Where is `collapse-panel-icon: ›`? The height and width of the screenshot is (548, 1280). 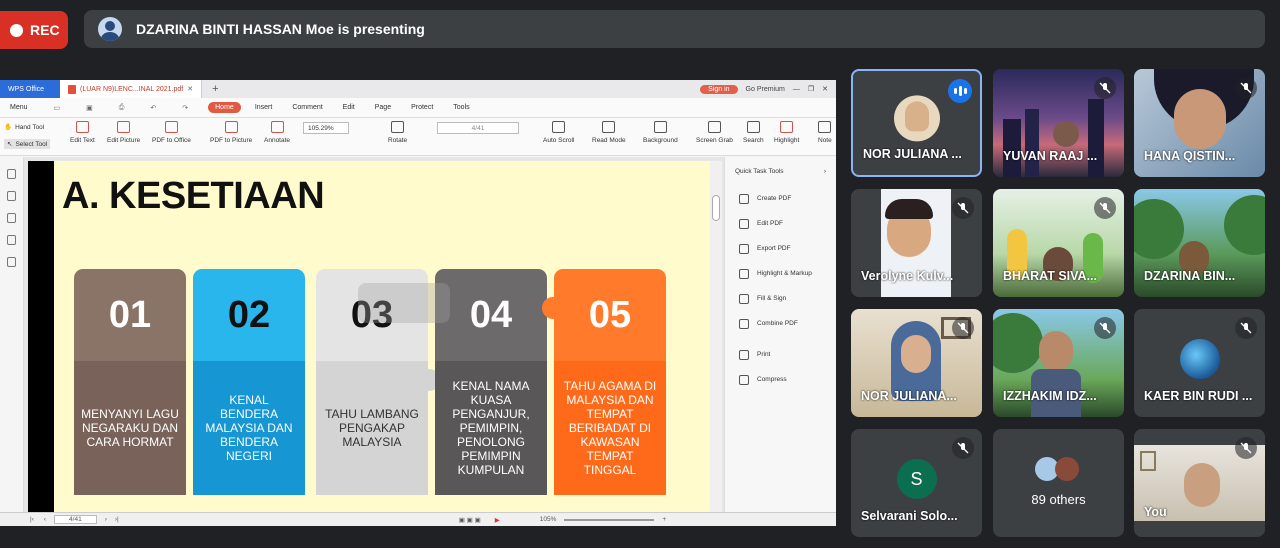 collapse-panel-icon: › is located at coordinates (825, 171).